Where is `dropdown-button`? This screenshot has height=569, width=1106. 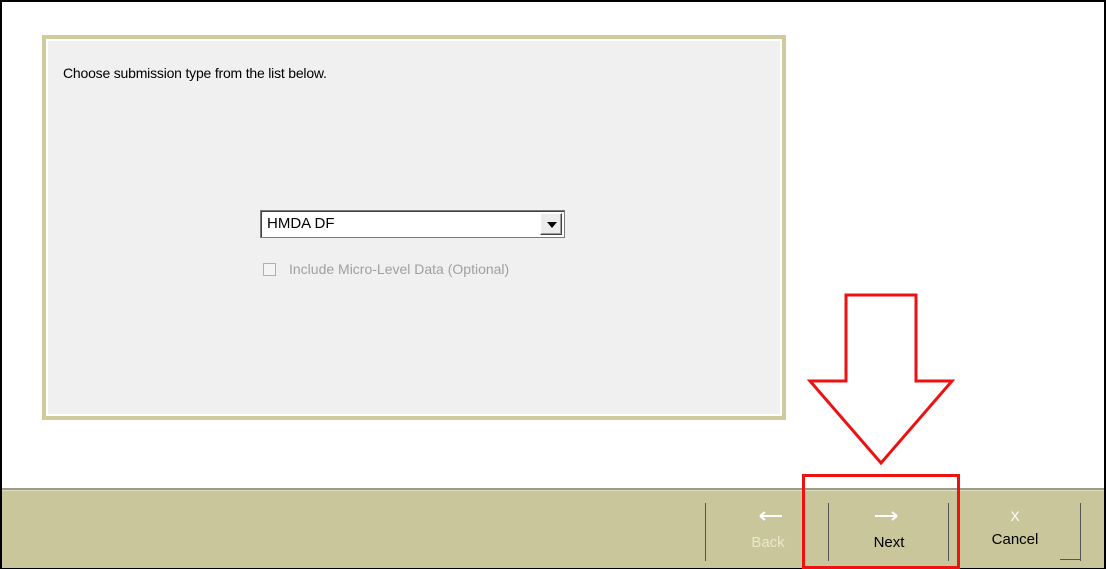
dropdown-button is located at coordinates (551, 224).